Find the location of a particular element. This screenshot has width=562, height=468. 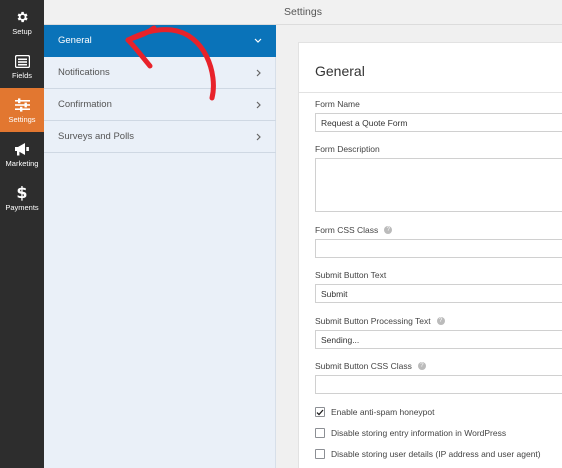

form-description-label-text: Form Description is located at coordinates (347, 149).